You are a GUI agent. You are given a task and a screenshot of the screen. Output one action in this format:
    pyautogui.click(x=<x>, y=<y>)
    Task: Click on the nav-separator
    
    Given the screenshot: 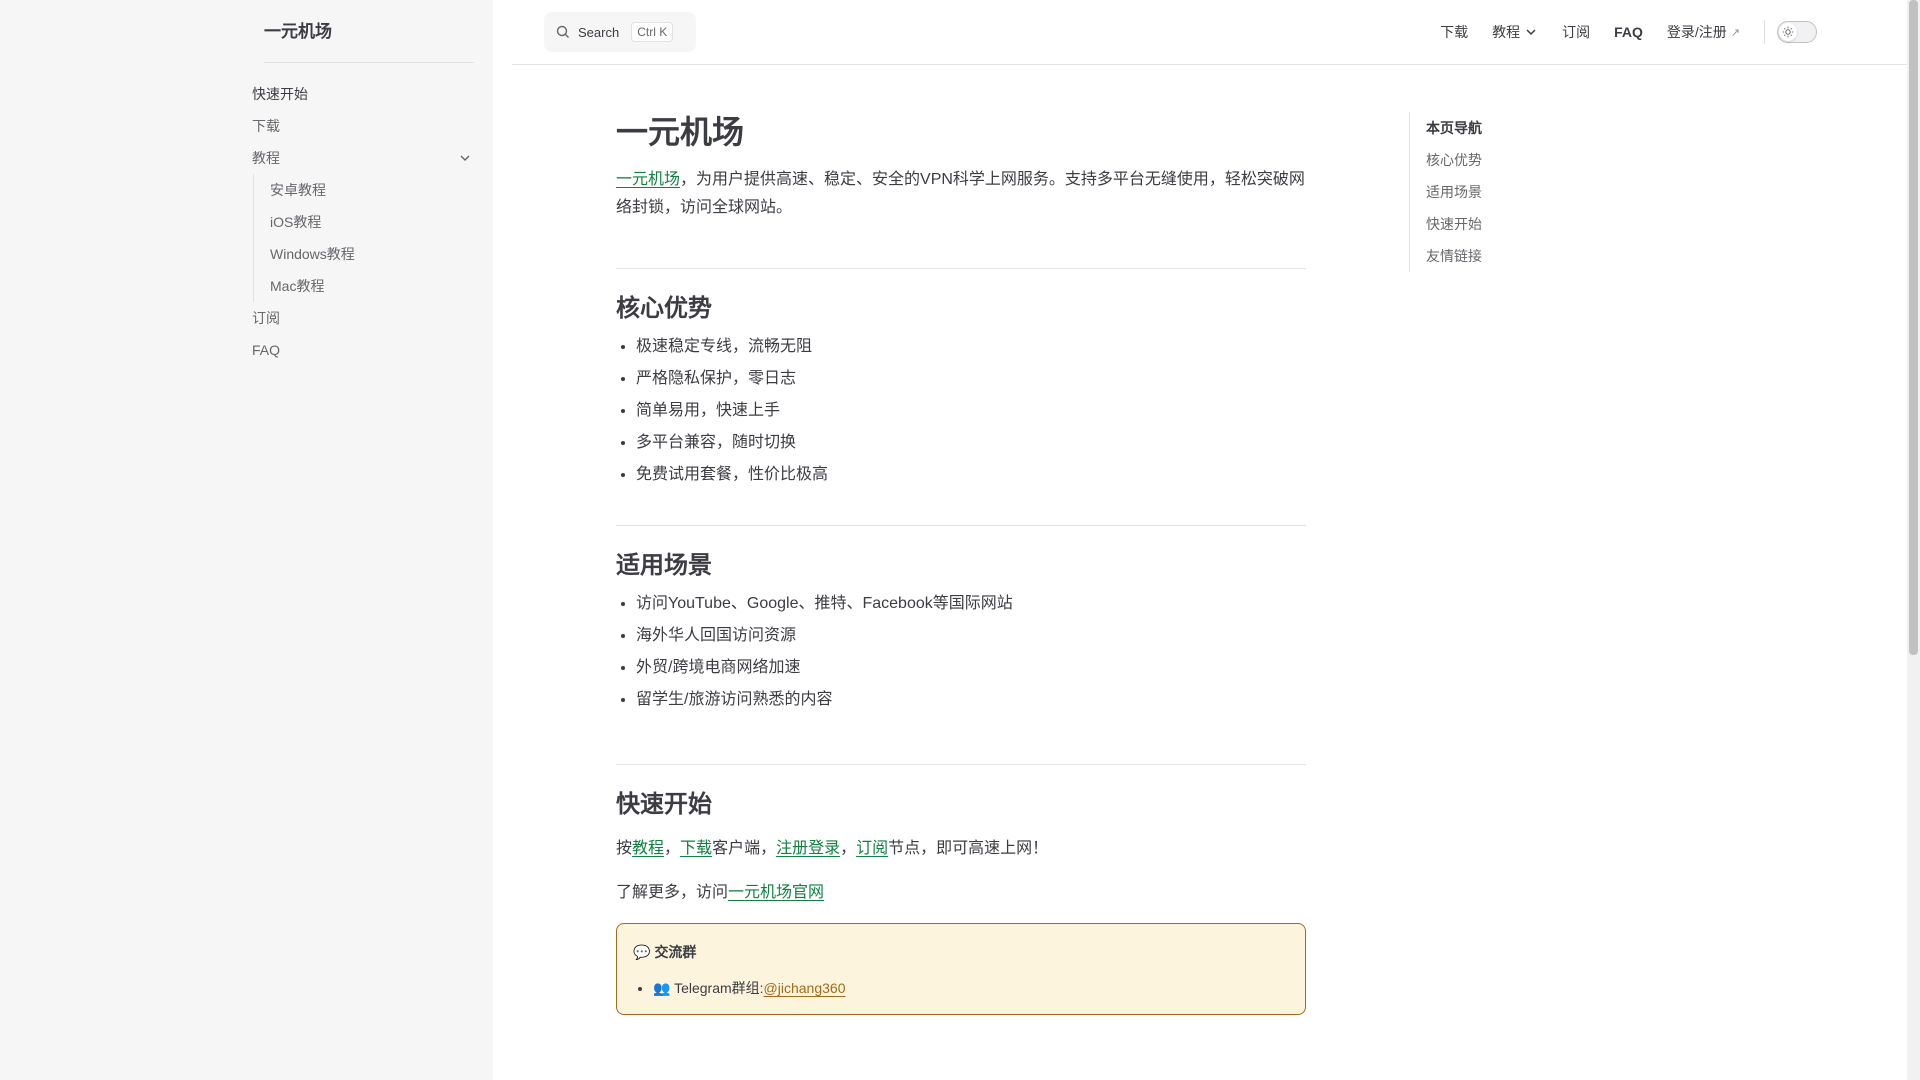 What is the action you would take?
    pyautogui.click(x=1764, y=32)
    